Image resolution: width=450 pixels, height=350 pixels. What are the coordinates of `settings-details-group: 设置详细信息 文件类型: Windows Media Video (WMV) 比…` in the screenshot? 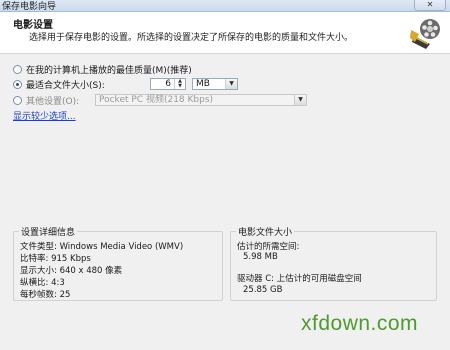 It's located at (118, 263).